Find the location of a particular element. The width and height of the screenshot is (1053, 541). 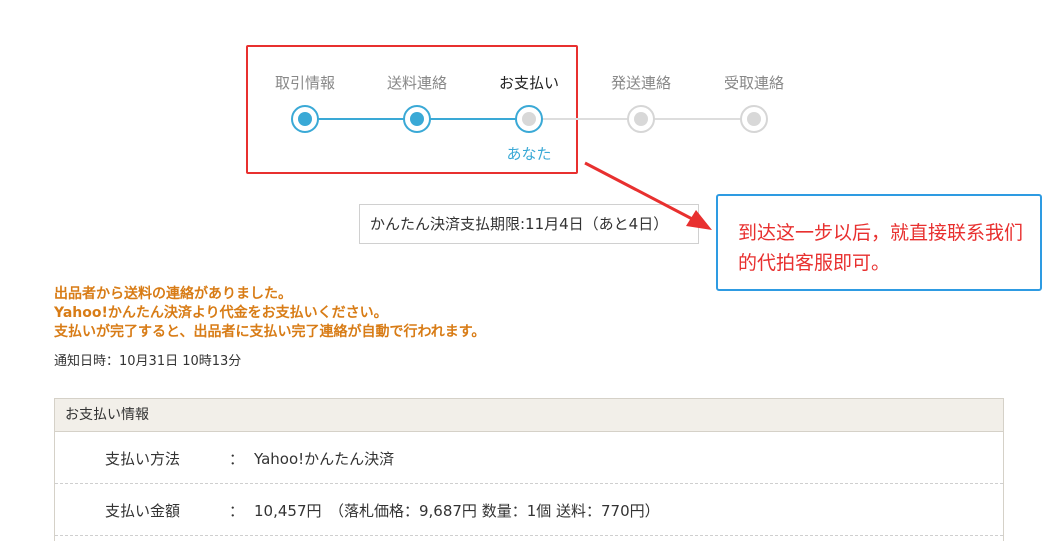

step-circle-receipt-contact is located at coordinates (754, 119).